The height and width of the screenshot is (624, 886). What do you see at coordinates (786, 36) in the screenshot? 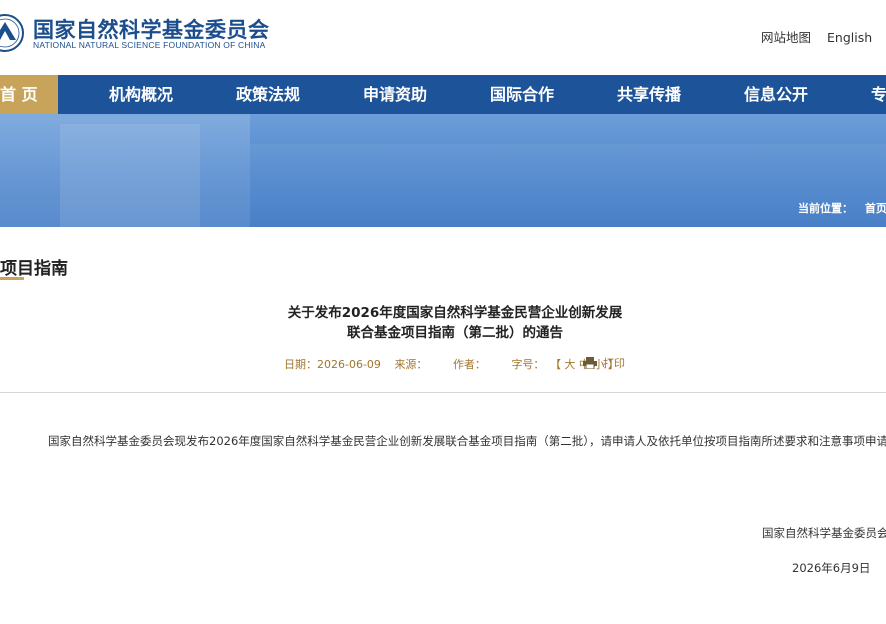
I see `sitemap-link: 网站地图` at bounding box center [786, 36].